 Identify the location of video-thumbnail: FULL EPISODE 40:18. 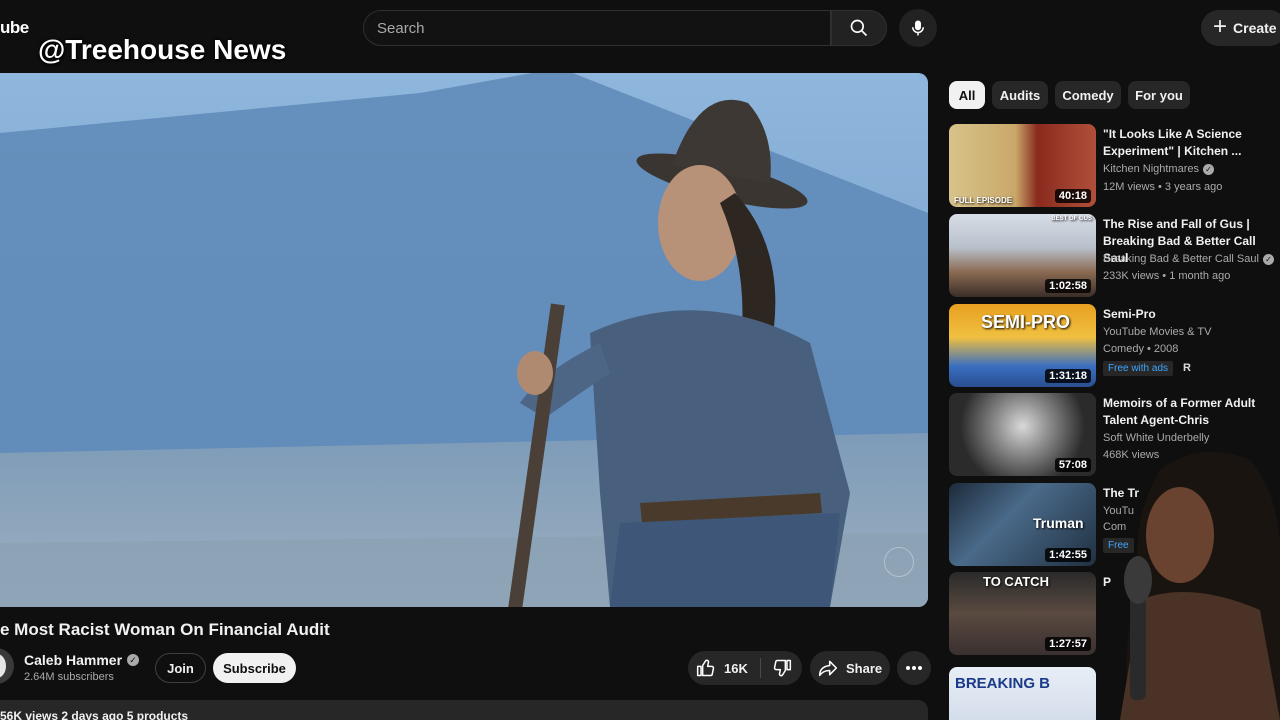
(1022, 165).